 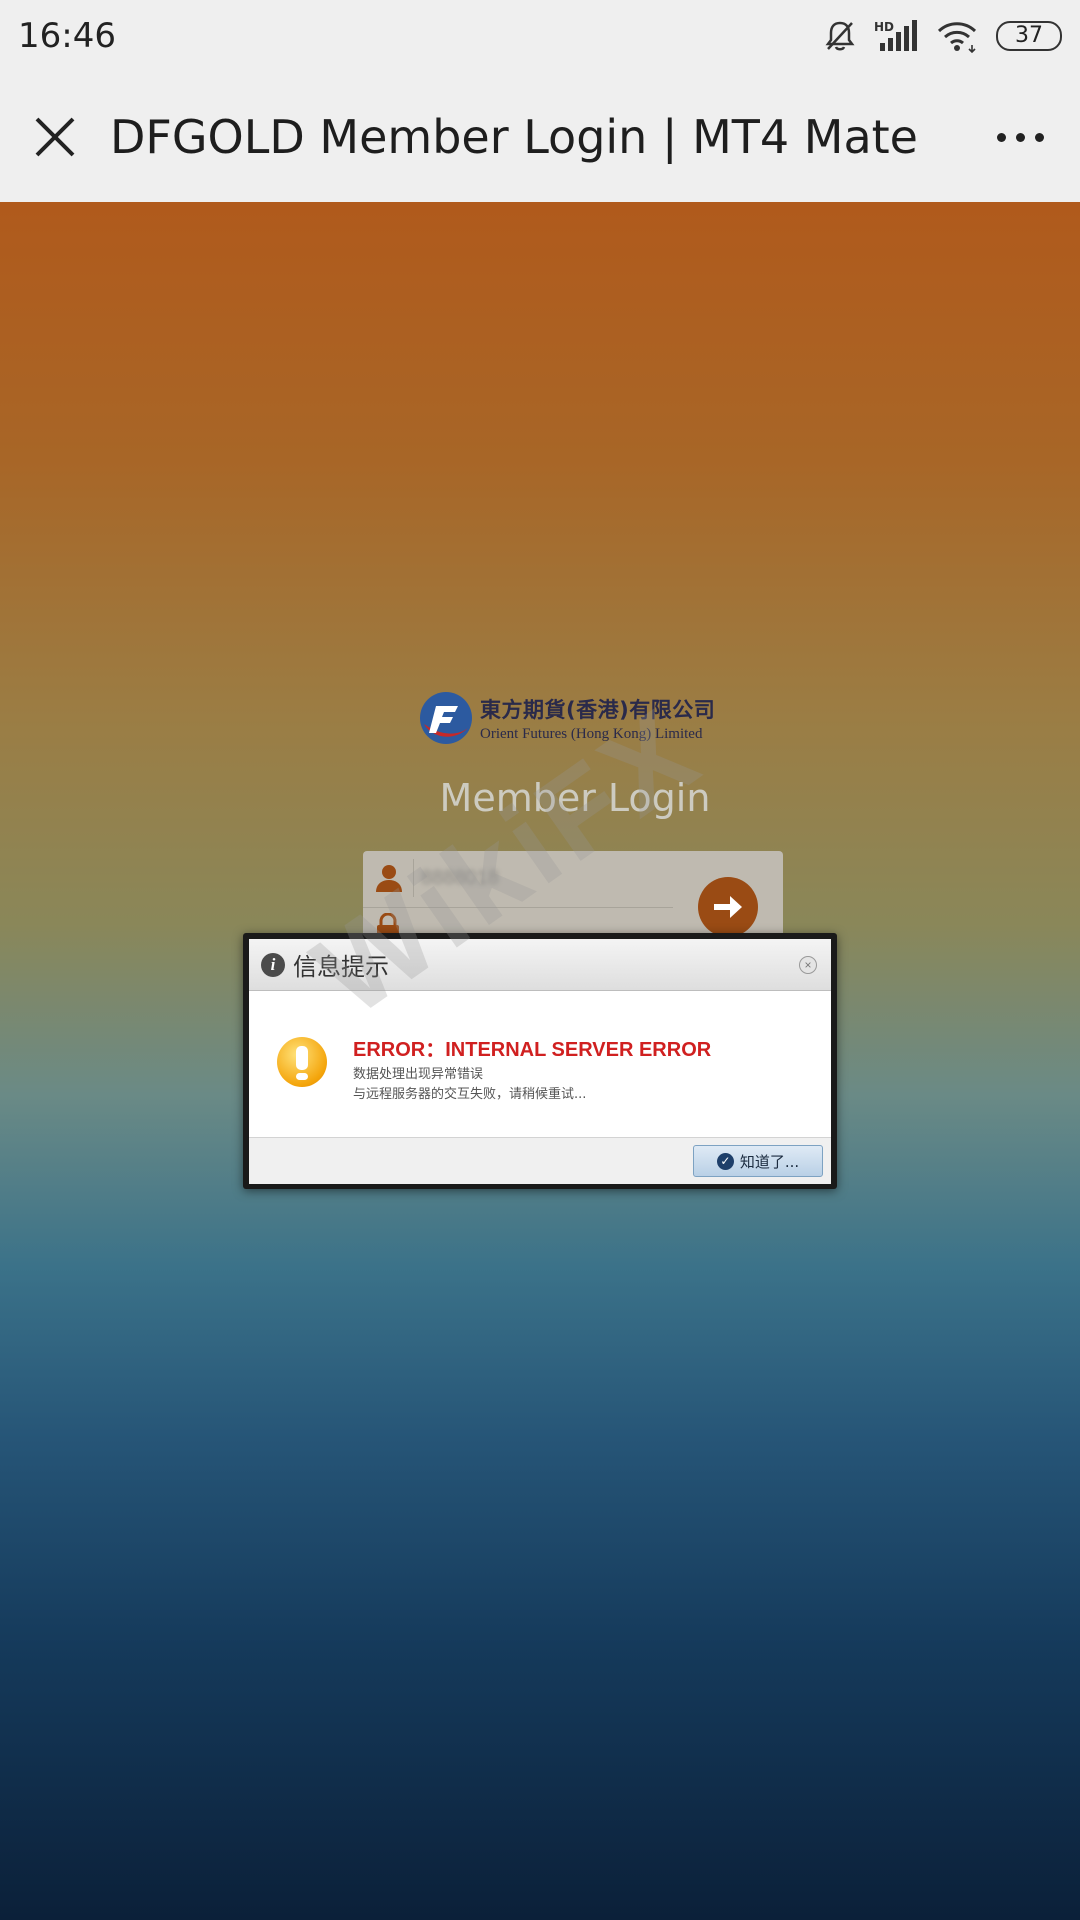 I want to click on arrow-right-icon, so click(x=728, y=907).